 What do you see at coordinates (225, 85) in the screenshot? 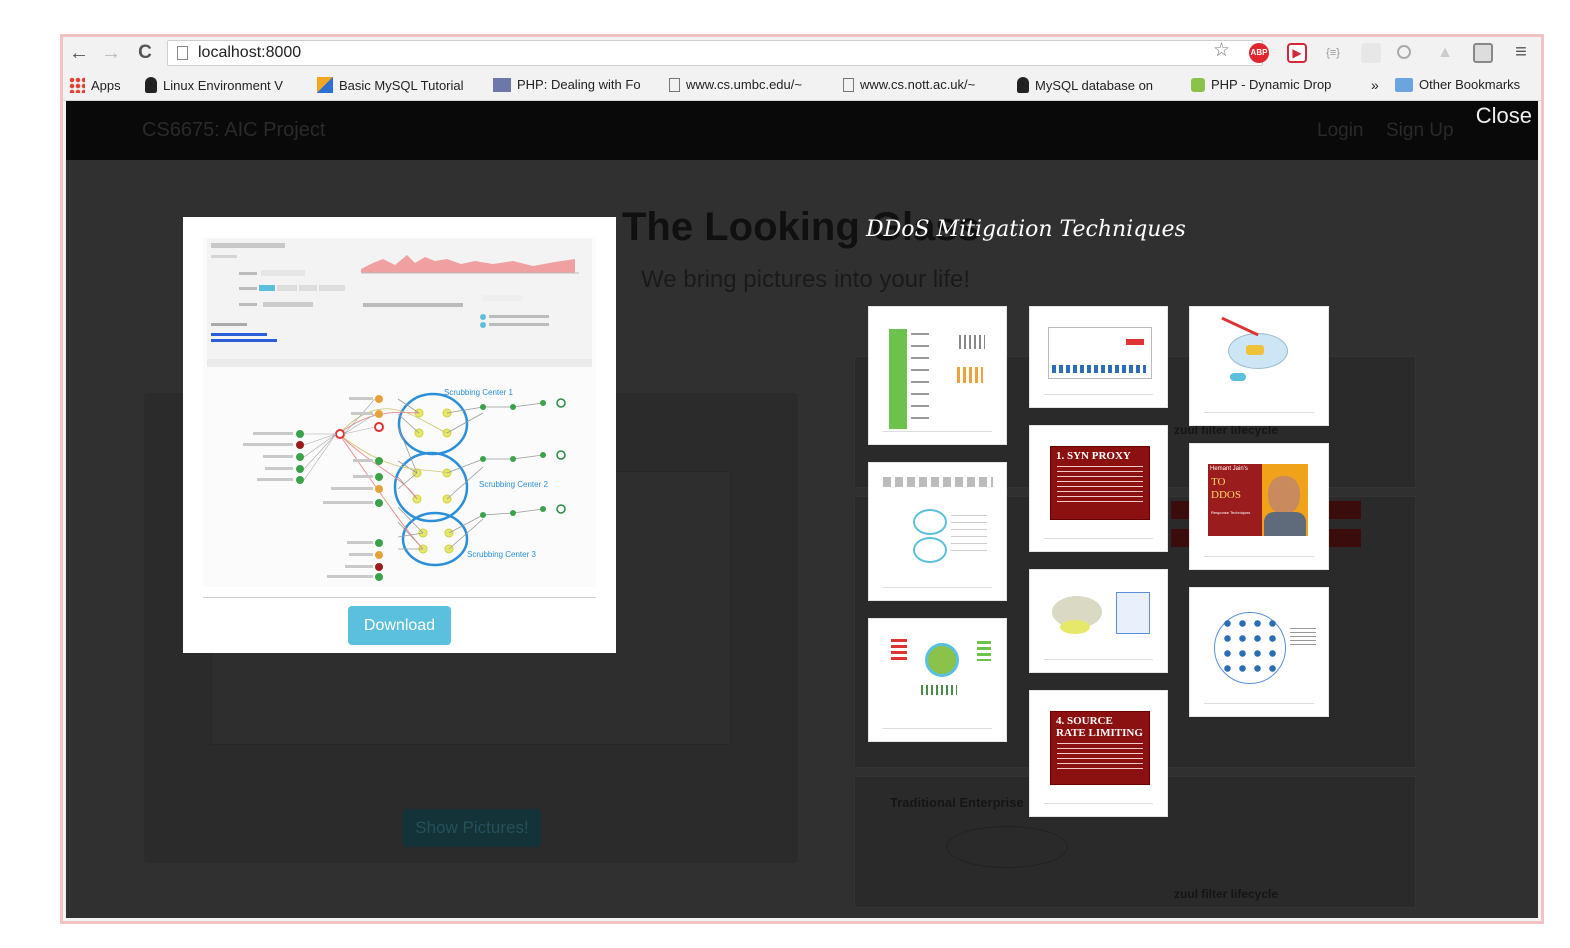
I see `bookmark-linux-env: Linux Environment V` at bounding box center [225, 85].